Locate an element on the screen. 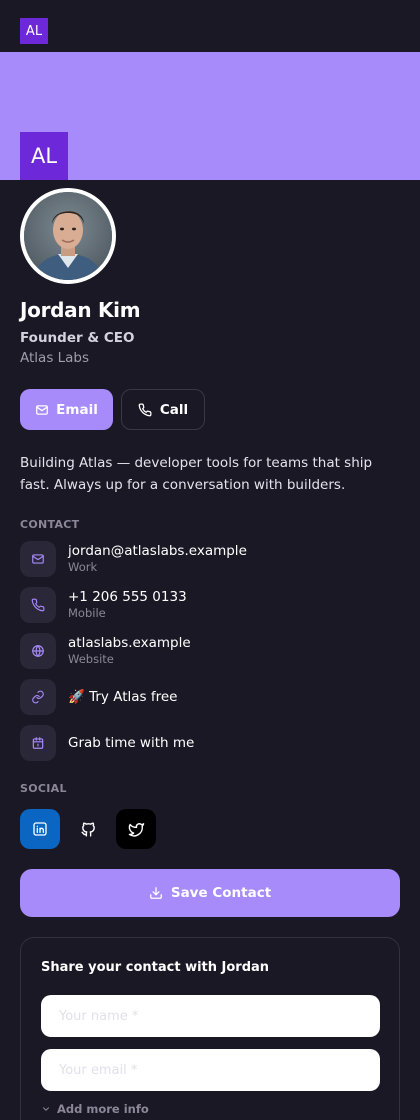  globe-icon is located at coordinates (38, 651).